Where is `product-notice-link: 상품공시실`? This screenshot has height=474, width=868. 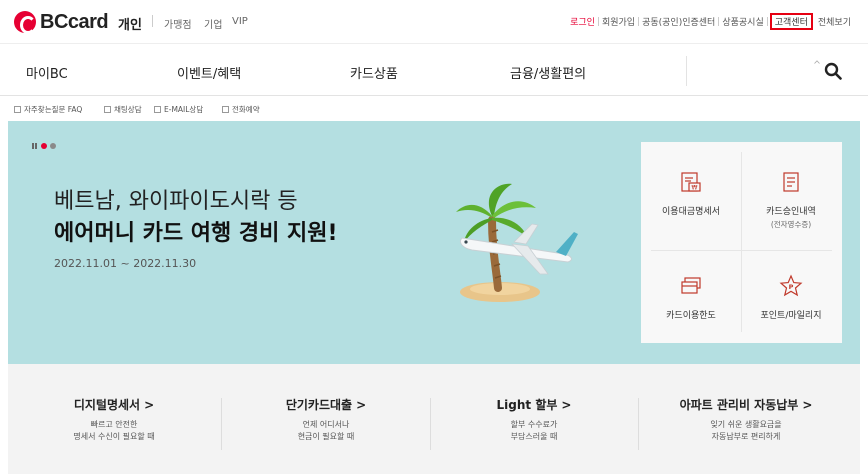 product-notice-link: 상품공시실 is located at coordinates (742, 21).